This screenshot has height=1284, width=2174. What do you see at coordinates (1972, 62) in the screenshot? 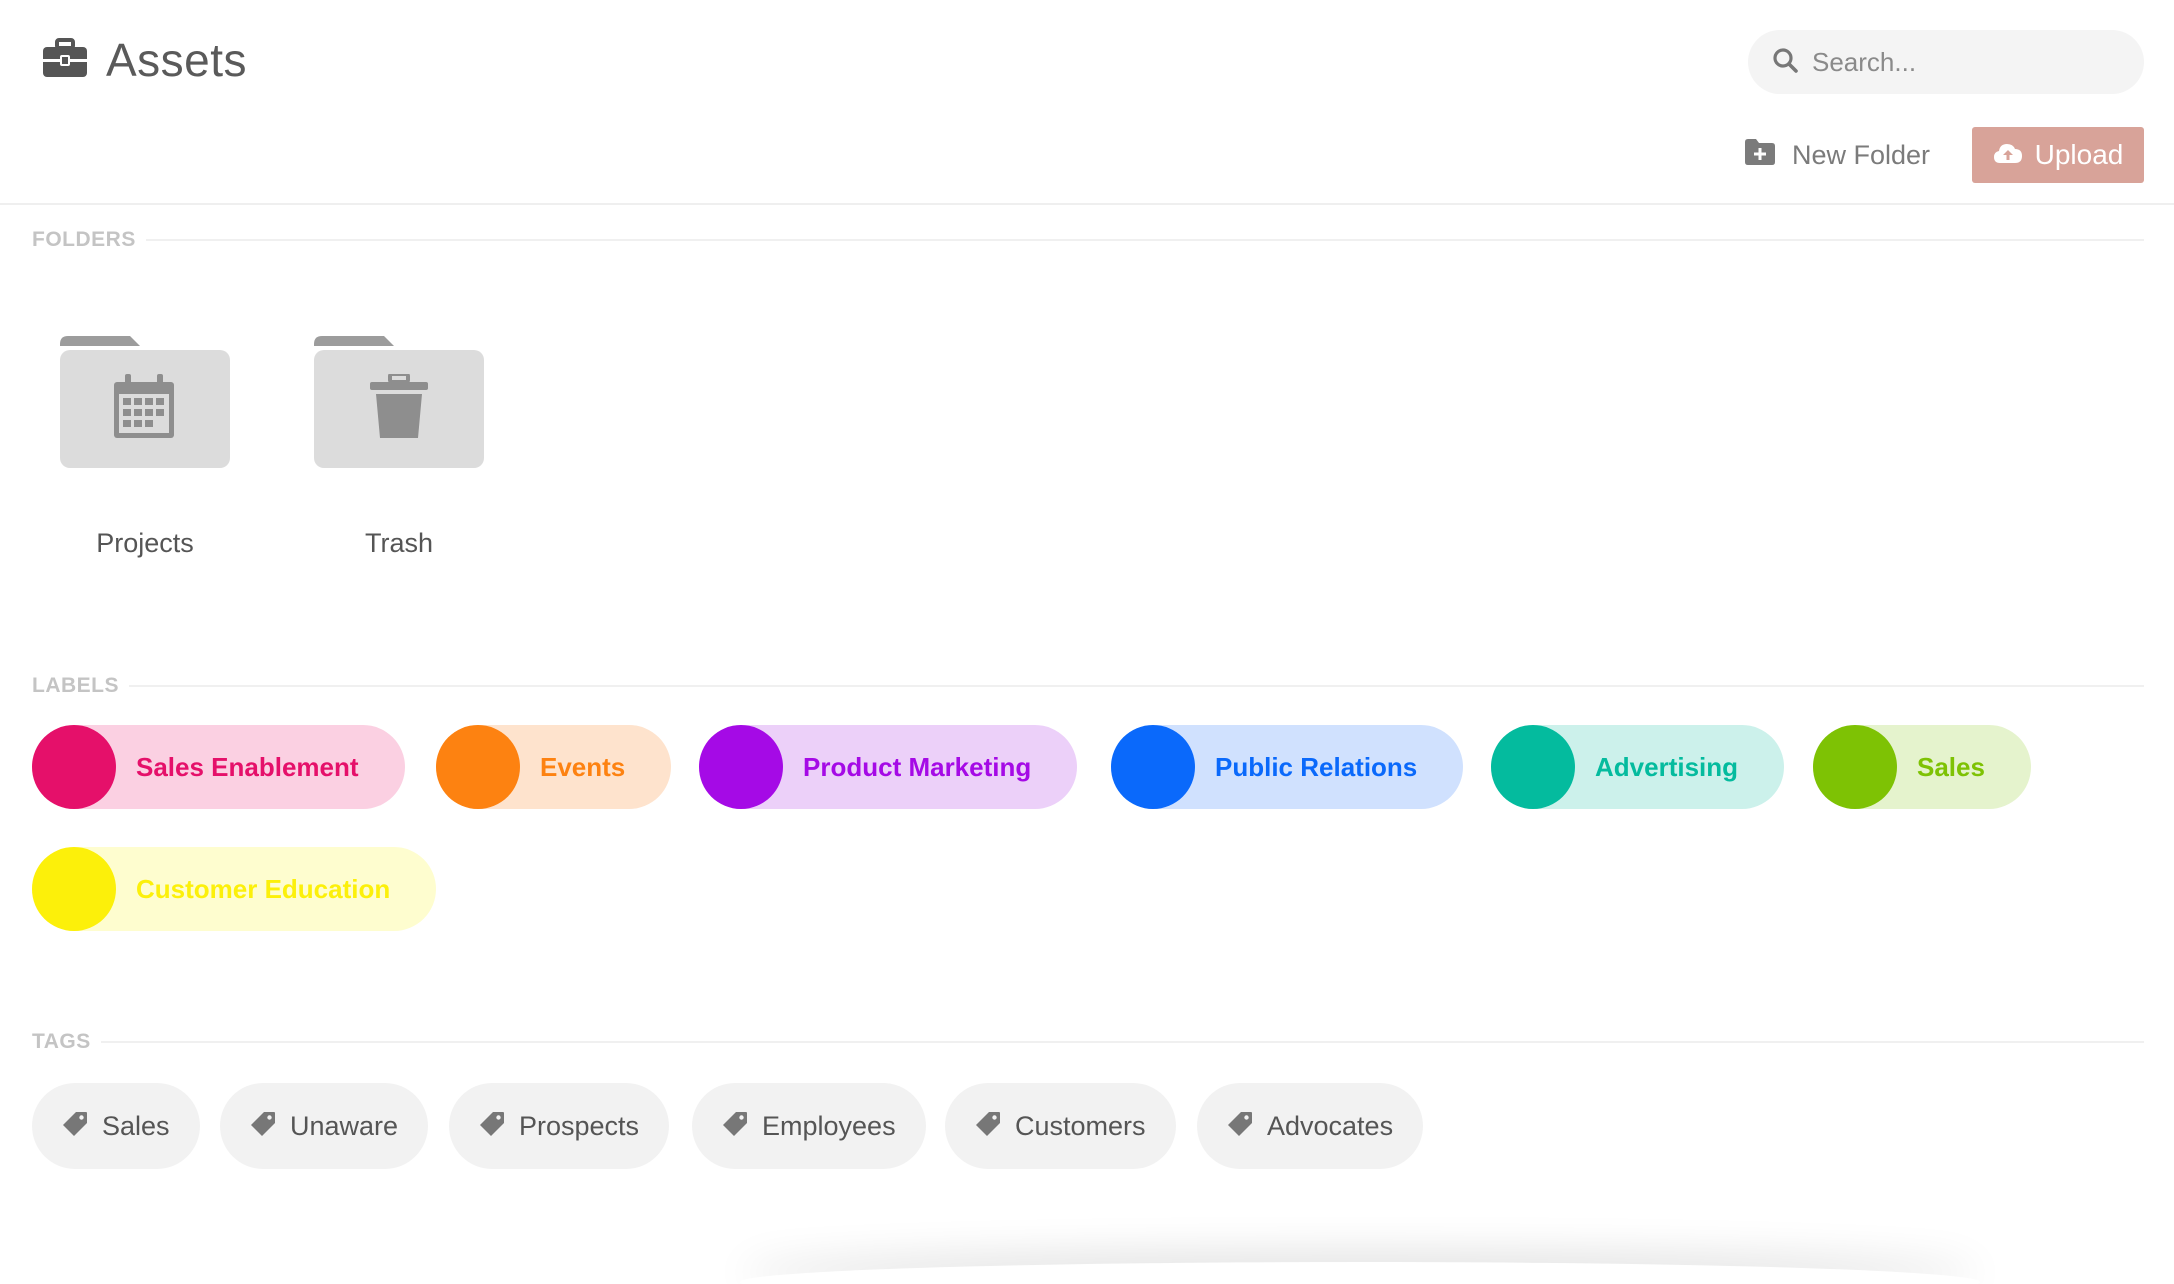
I see `search-input` at bounding box center [1972, 62].